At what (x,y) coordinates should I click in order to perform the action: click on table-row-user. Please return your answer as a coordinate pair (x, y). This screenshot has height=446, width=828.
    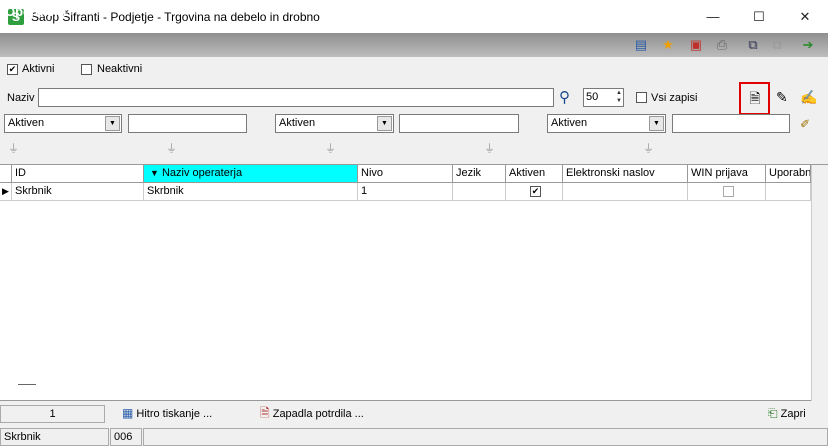
    Looking at the image, I should click on (788, 192).